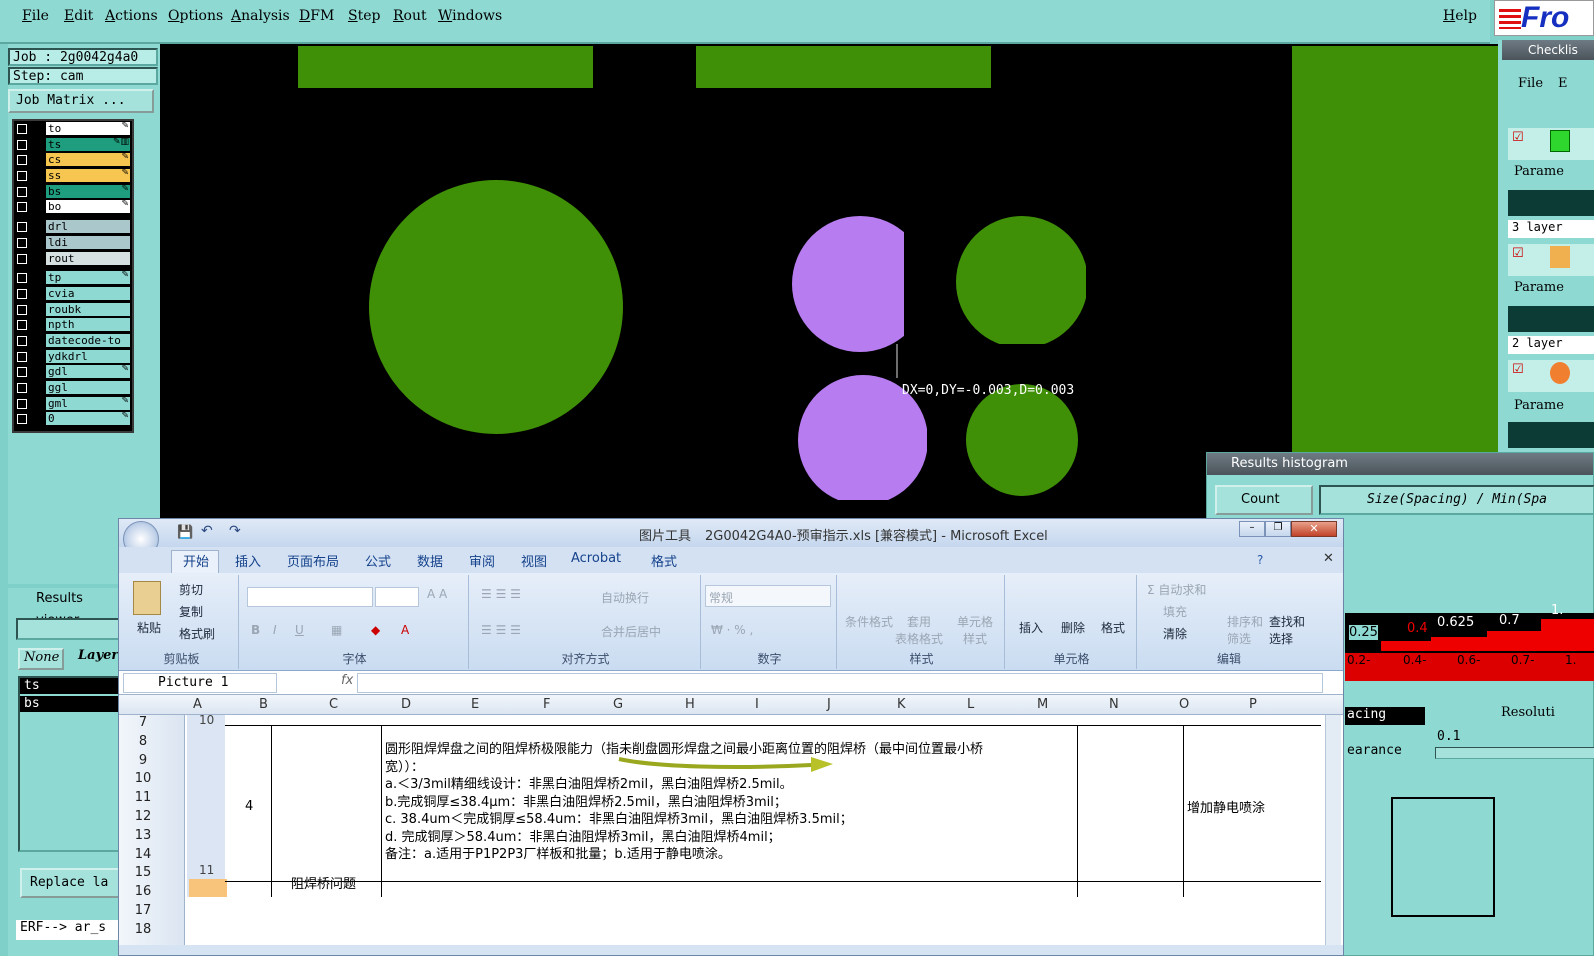 This screenshot has width=1594, height=956. Describe the element at coordinates (143, 910) in the screenshot. I see `row-header: 17` at that location.